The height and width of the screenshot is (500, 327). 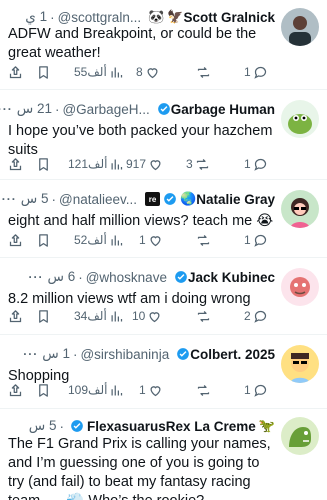 I want to click on tweet-actions: 34ألف 10 2, so click(x=141, y=316).